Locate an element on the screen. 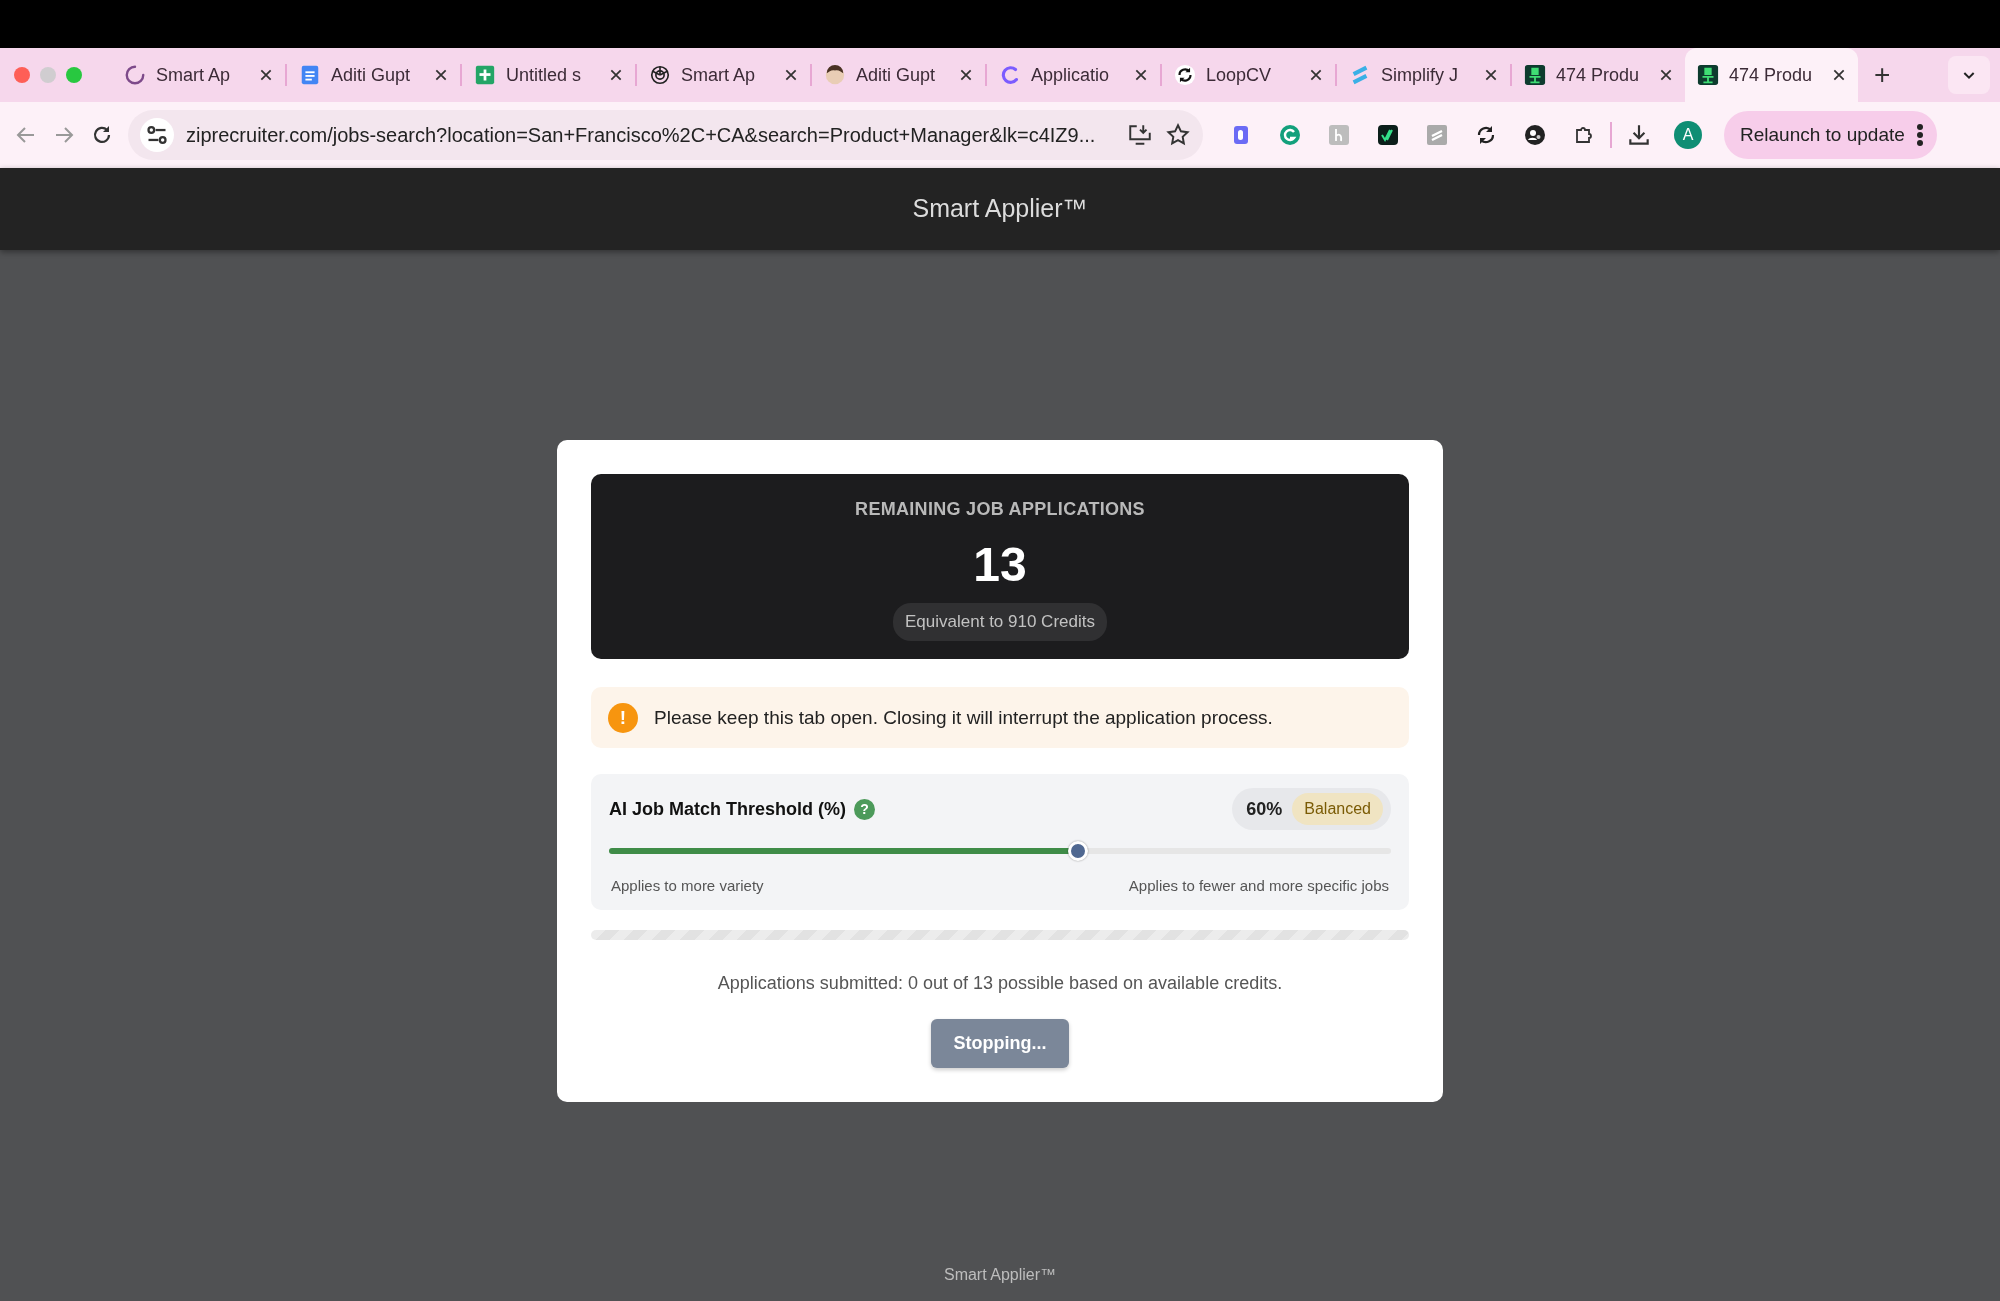  remaining-count: 13 is located at coordinates (1000, 565).